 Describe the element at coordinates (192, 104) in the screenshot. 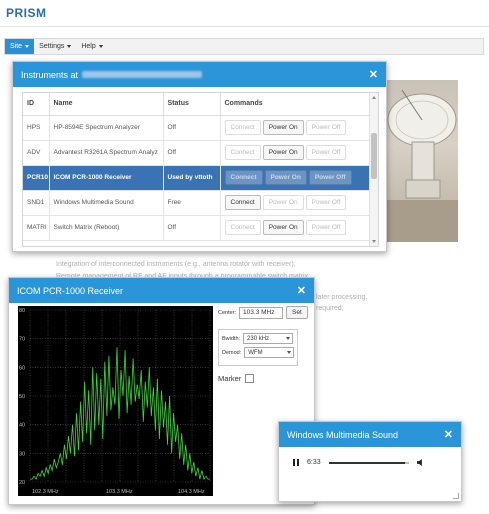

I see `col-status: Status` at that location.